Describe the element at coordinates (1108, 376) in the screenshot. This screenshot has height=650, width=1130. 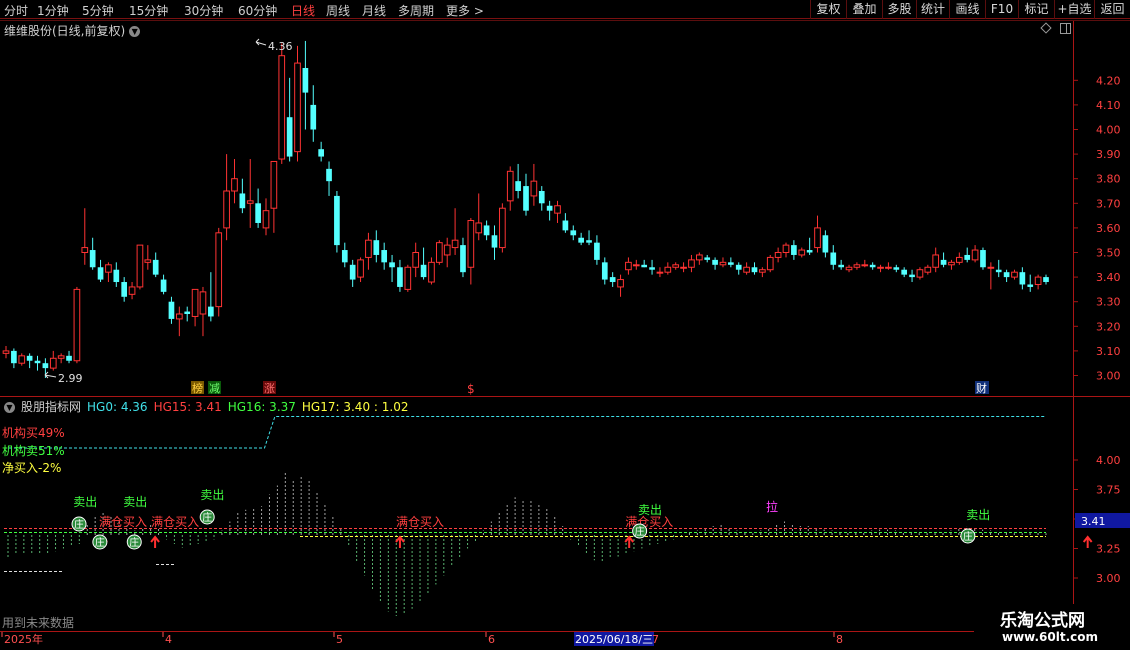
I see `main-y-tick-label: 3.00` at that location.